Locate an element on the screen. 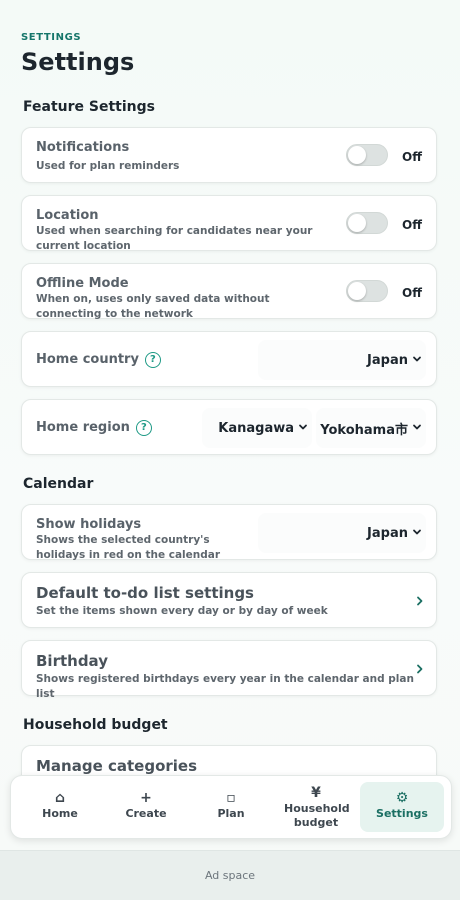 The width and height of the screenshot is (460, 900). notifications-desc: Used for plan reminders is located at coordinates (108, 166).